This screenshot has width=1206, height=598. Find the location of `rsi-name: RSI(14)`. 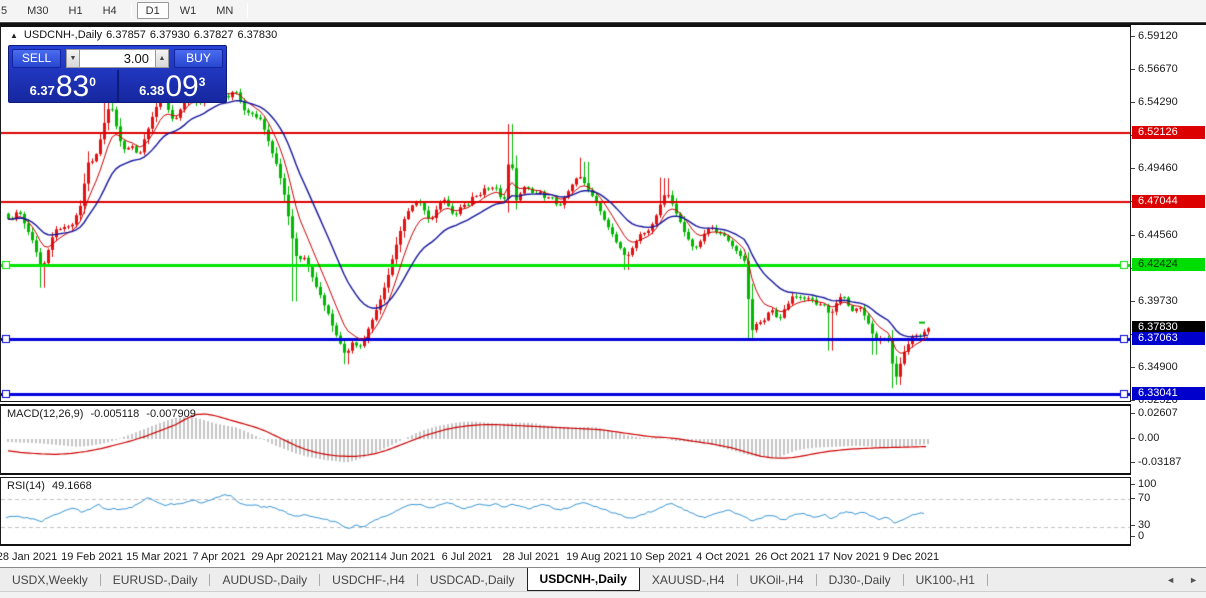

rsi-name: RSI(14) is located at coordinates (26, 486).